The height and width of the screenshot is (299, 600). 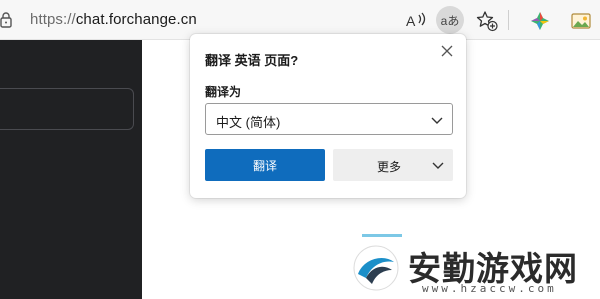 I want to click on lock-icon, so click(x=6, y=20).